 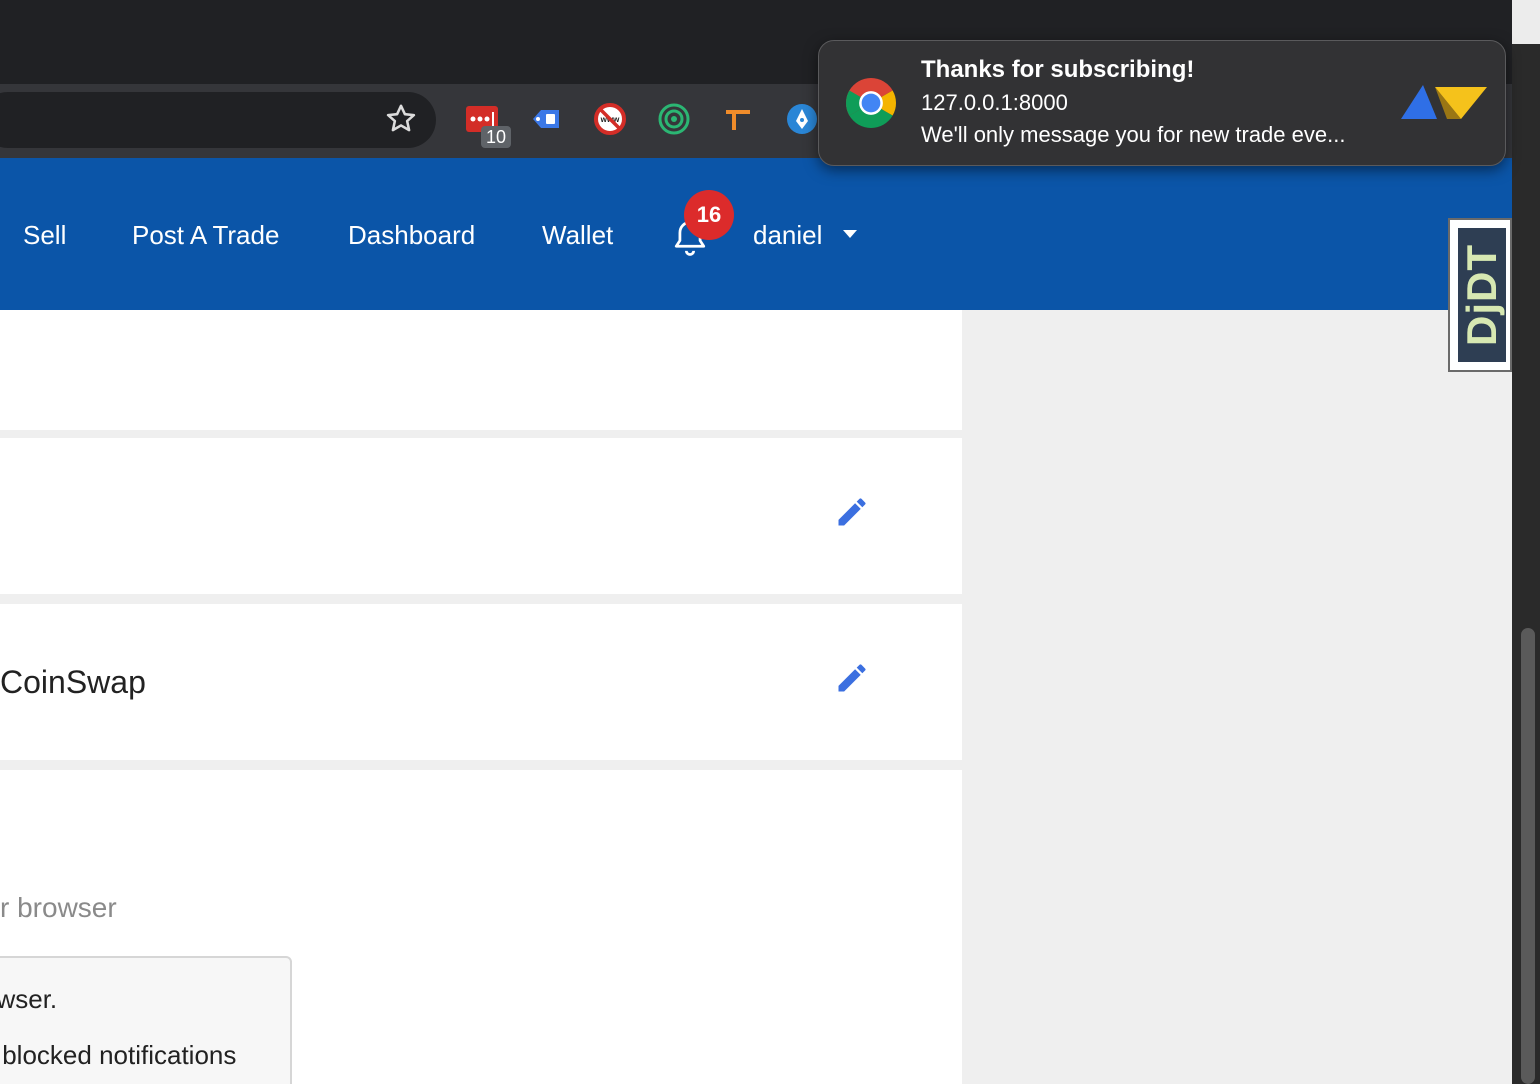 What do you see at coordinates (481, 682) in the screenshot?
I see `card-3: CoinSwap` at bounding box center [481, 682].